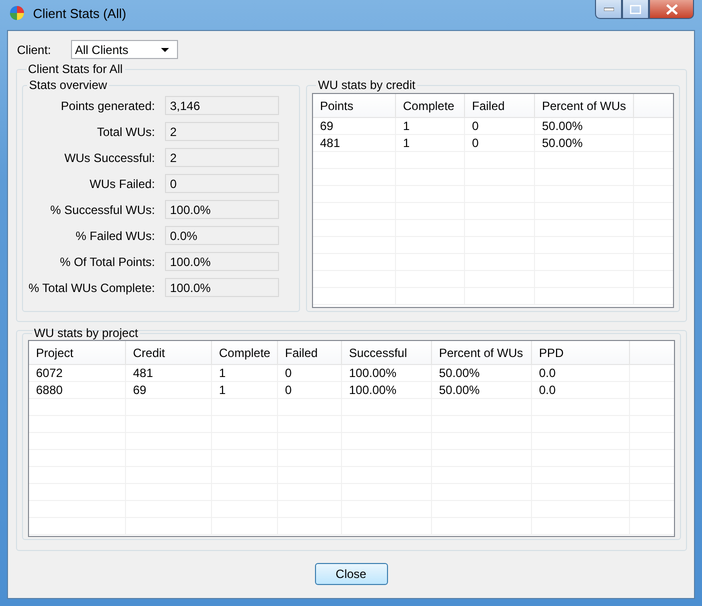 This screenshot has height=606, width=702. Describe the element at coordinates (222, 183) in the screenshot. I see `readonly-field: 0` at that location.